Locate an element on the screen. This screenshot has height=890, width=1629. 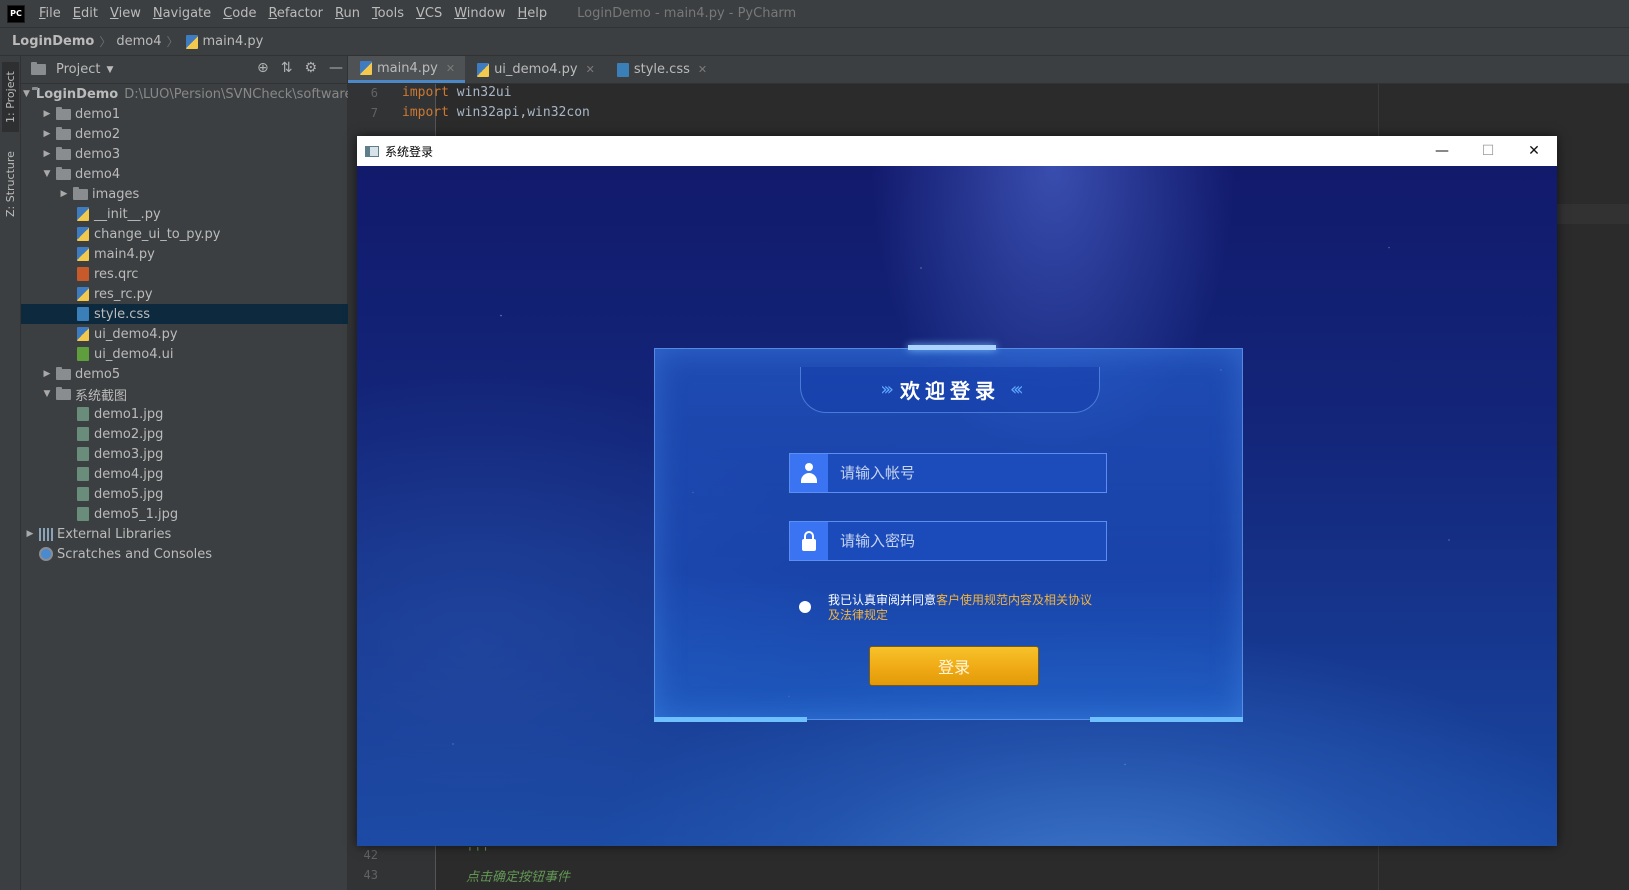
agreement-text: 我已认真审阅并同意客户使用规范内容及相关协议及法律规定 is located at coordinates (963, 608).